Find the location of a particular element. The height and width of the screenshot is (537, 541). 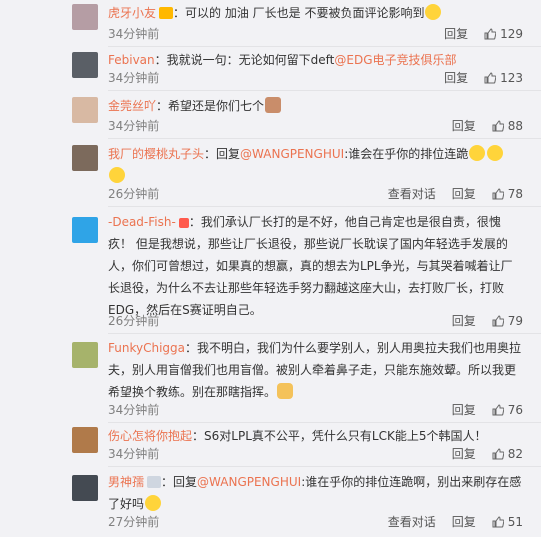

like-button: 82 is located at coordinates (507, 454).